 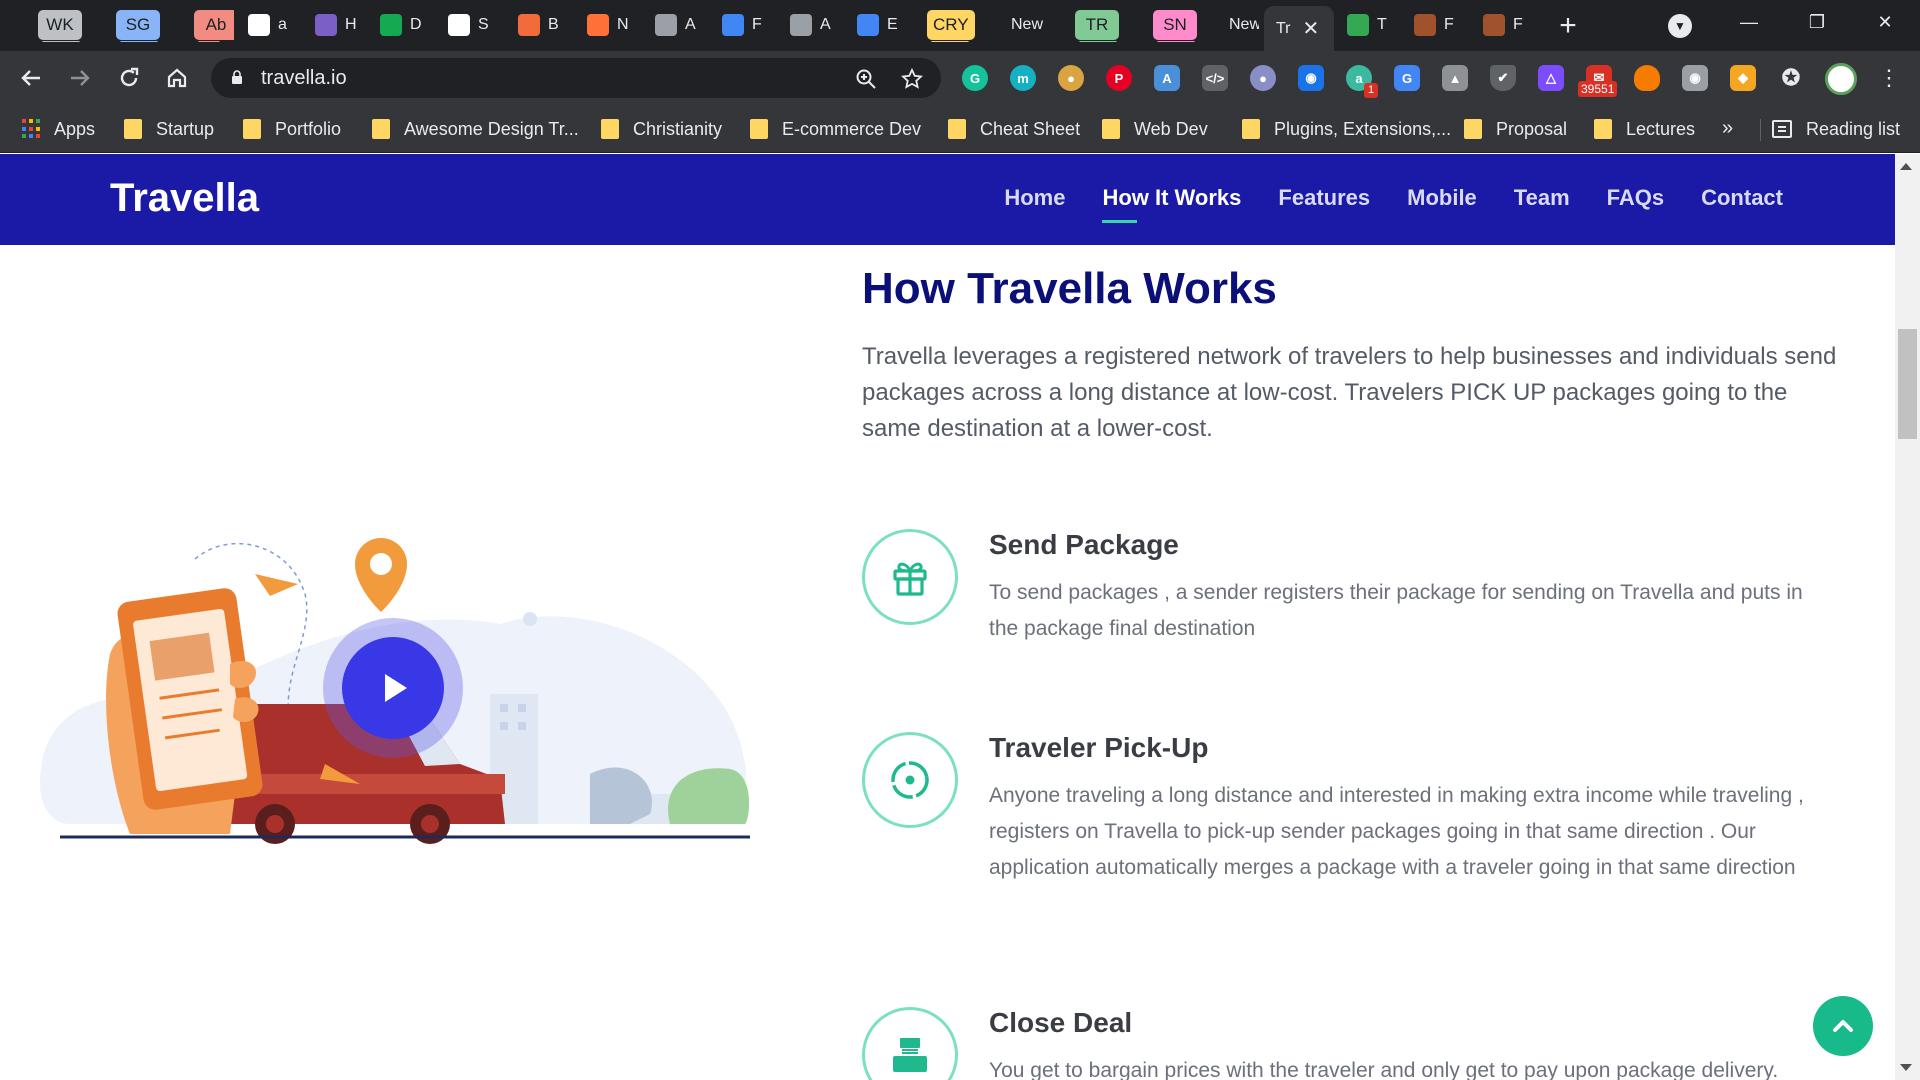 What do you see at coordinates (1176, 41) in the screenshot?
I see `tab-group-underline` at bounding box center [1176, 41].